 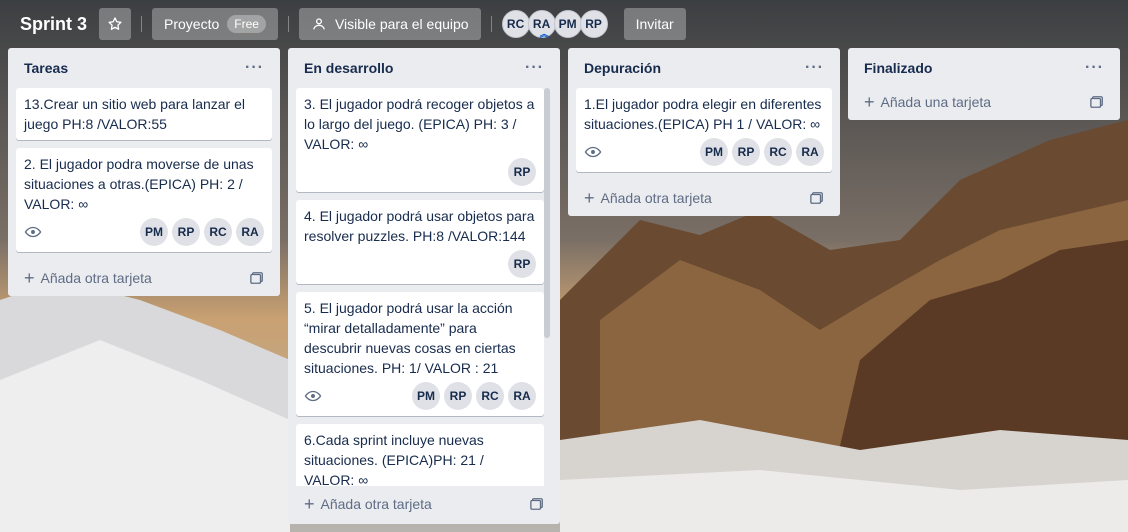 What do you see at coordinates (46, 68) in the screenshot?
I see `list-title: Tareas` at bounding box center [46, 68].